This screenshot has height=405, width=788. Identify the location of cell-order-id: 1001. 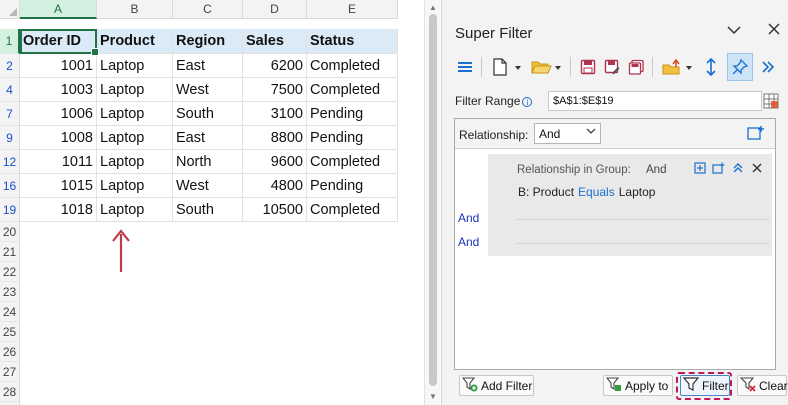
(58, 66).